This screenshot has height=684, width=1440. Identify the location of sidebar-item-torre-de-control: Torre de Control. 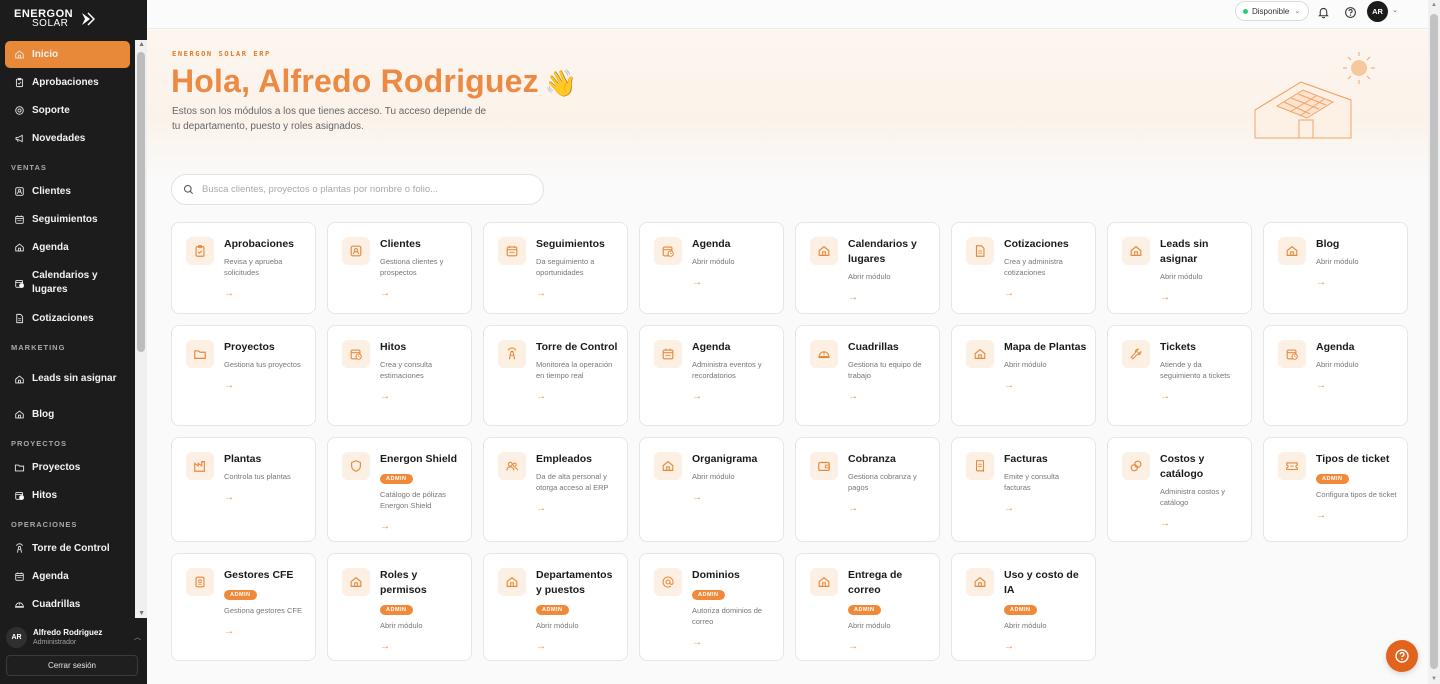
(67, 548).